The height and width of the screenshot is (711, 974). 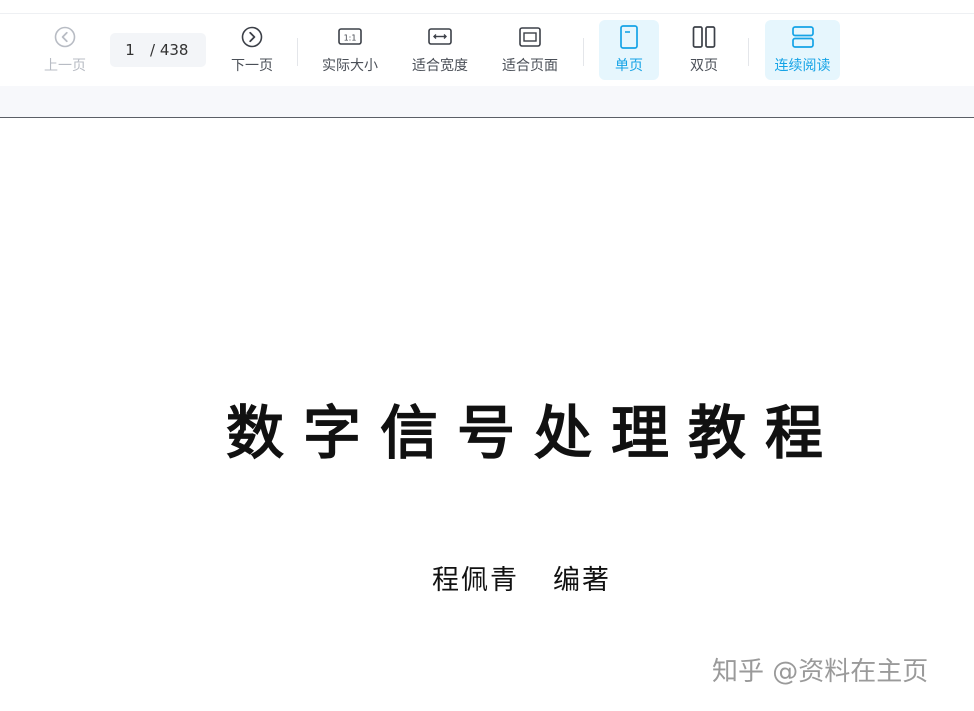 What do you see at coordinates (704, 66) in the screenshot?
I see `double-page-label: 双页` at bounding box center [704, 66].